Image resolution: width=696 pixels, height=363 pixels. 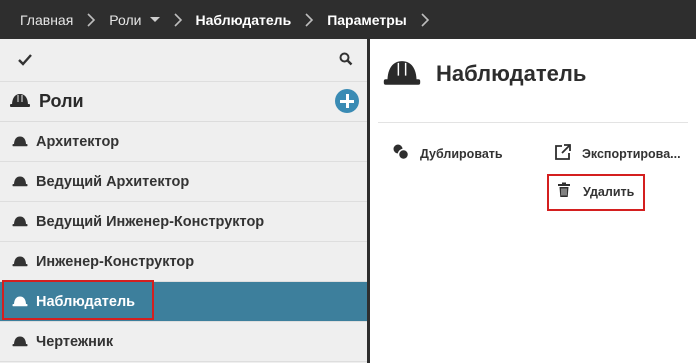 What do you see at coordinates (113, 181) in the screenshot?
I see `role-label: Ведущий Архитектор` at bounding box center [113, 181].